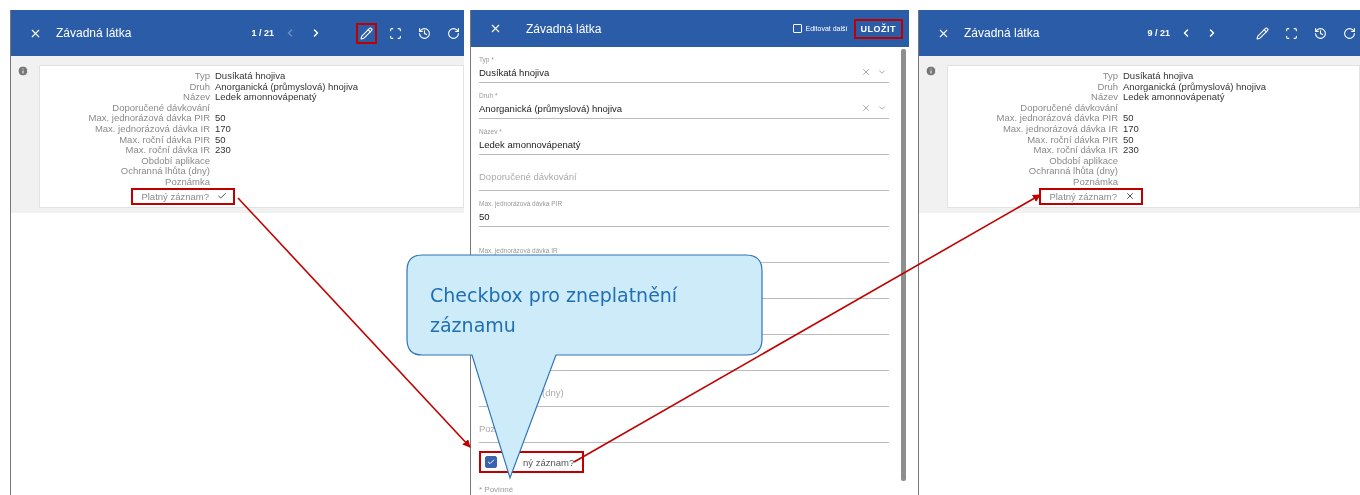 The width and height of the screenshot is (1360, 495). Describe the element at coordinates (487, 428) in the screenshot. I see `field-placeholder: Poz` at that location.